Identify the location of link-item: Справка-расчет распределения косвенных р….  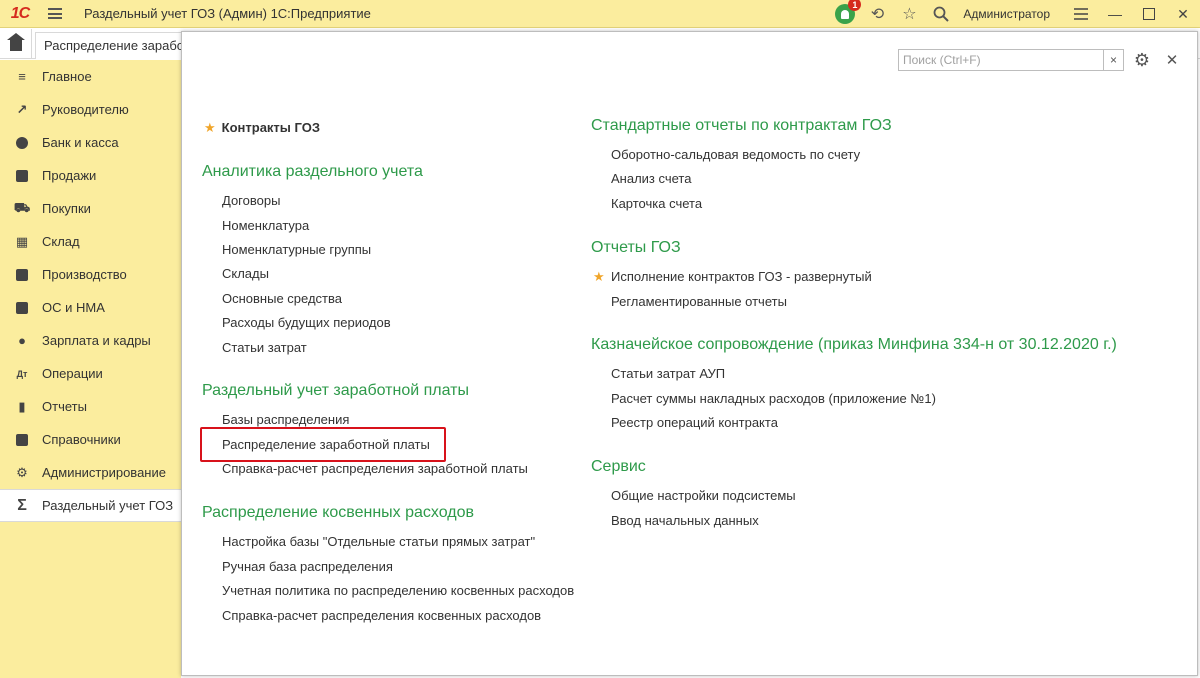
(381, 615).